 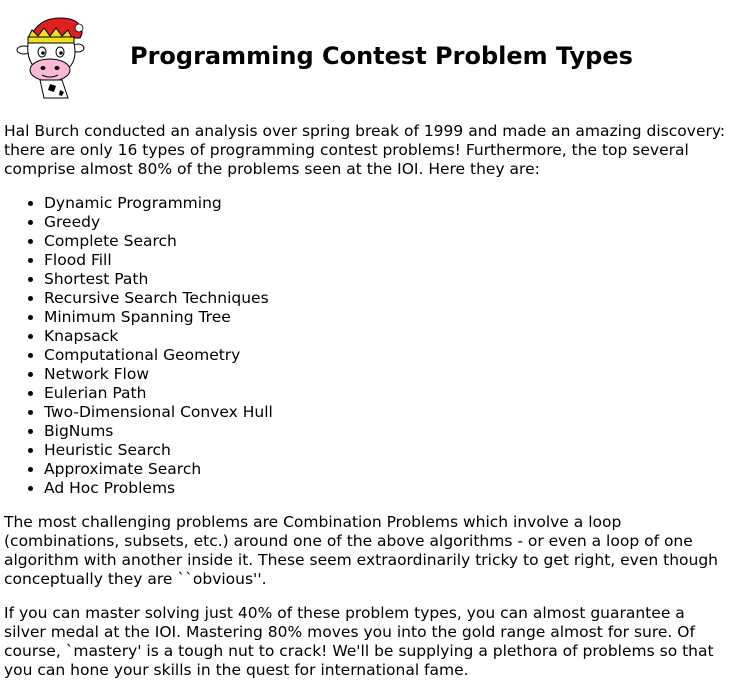 I want to click on list-item: Minimum Spanning Tree, so click(x=385, y=317).